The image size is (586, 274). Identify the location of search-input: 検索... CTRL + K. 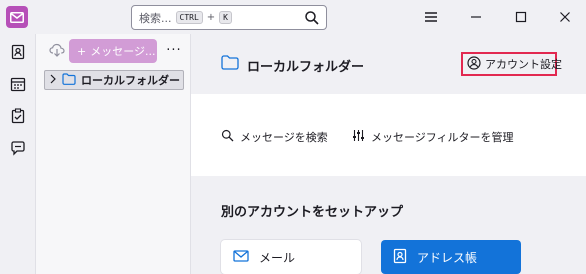
(229, 17).